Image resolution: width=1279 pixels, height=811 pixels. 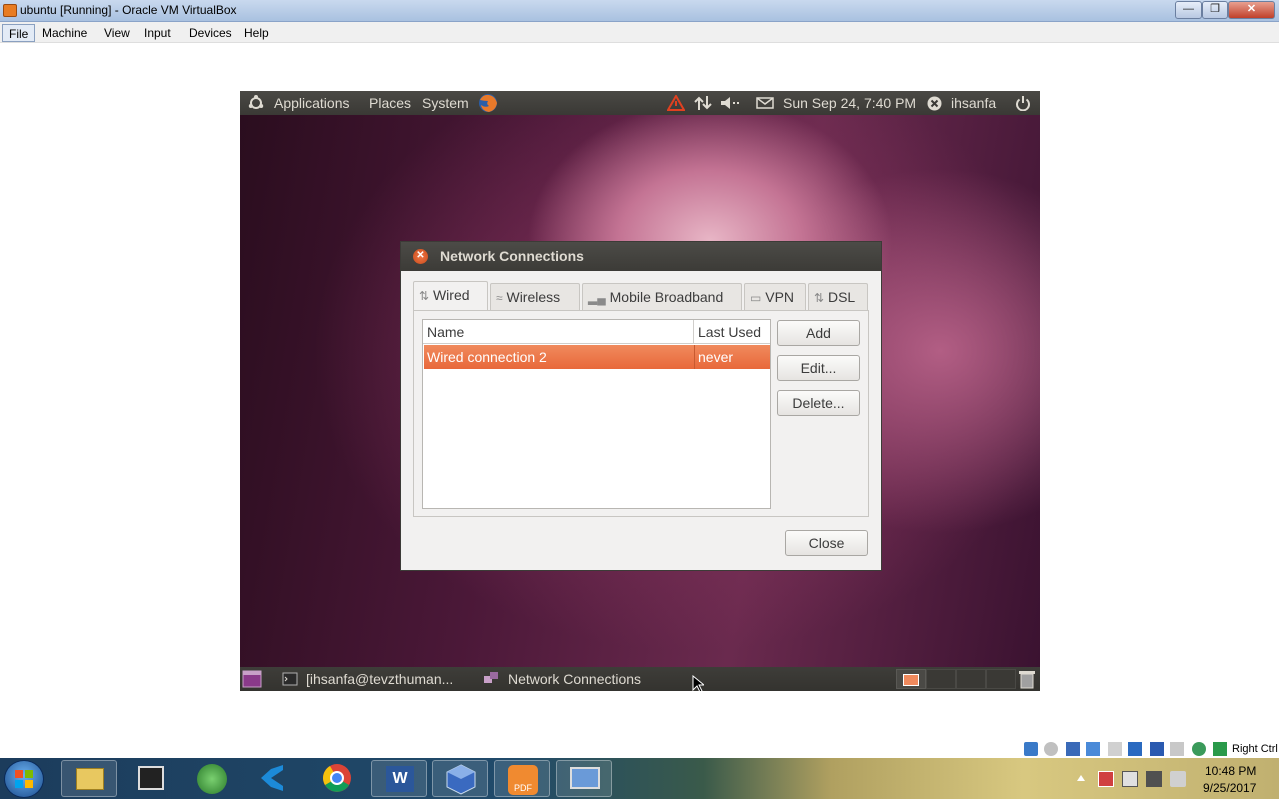 What do you see at coordinates (1178, 779) in the screenshot?
I see `volume-muted-tray-icon` at bounding box center [1178, 779].